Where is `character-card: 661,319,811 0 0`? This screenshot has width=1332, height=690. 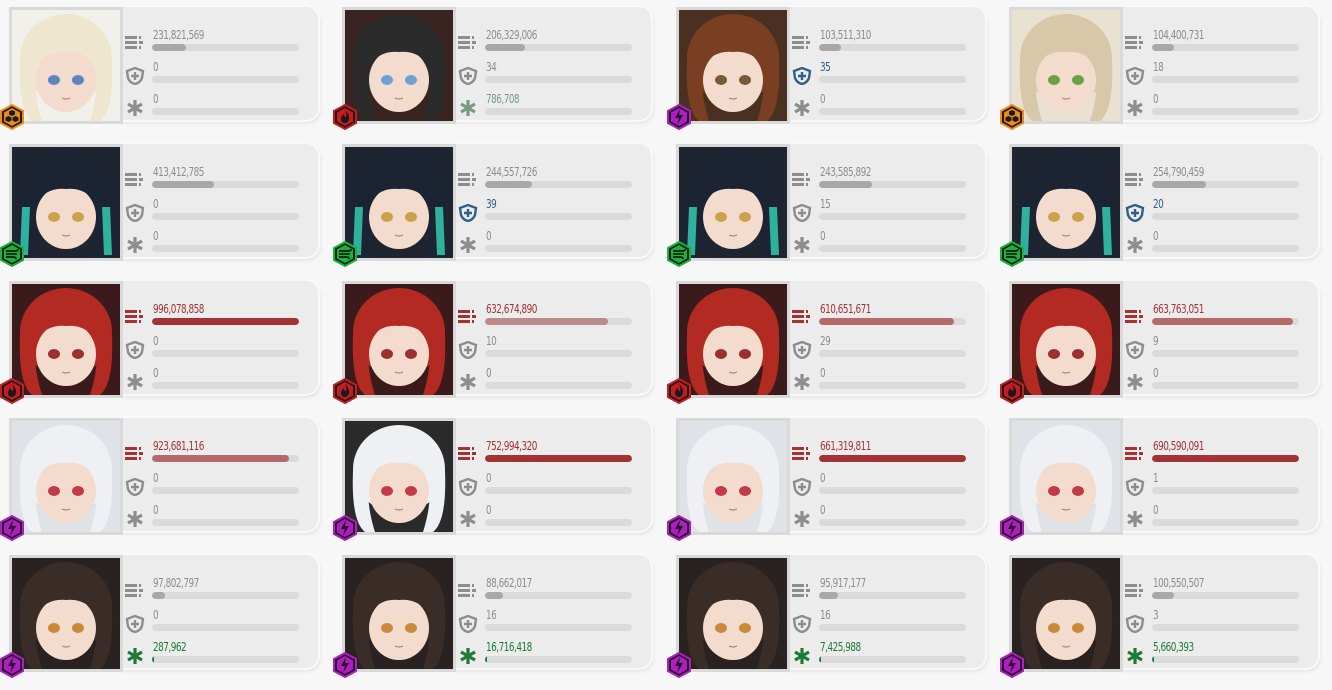 character-card: 661,319,811 0 0 is located at coordinates (828, 476).